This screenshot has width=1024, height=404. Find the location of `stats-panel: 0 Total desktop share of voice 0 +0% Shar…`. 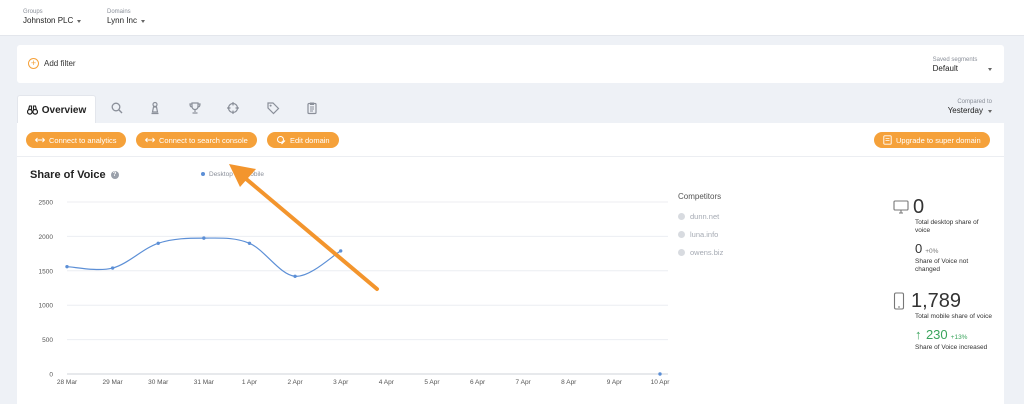

stats-panel: 0 Total desktop share of voice 0 +0% Shar… is located at coordinates (943, 273).